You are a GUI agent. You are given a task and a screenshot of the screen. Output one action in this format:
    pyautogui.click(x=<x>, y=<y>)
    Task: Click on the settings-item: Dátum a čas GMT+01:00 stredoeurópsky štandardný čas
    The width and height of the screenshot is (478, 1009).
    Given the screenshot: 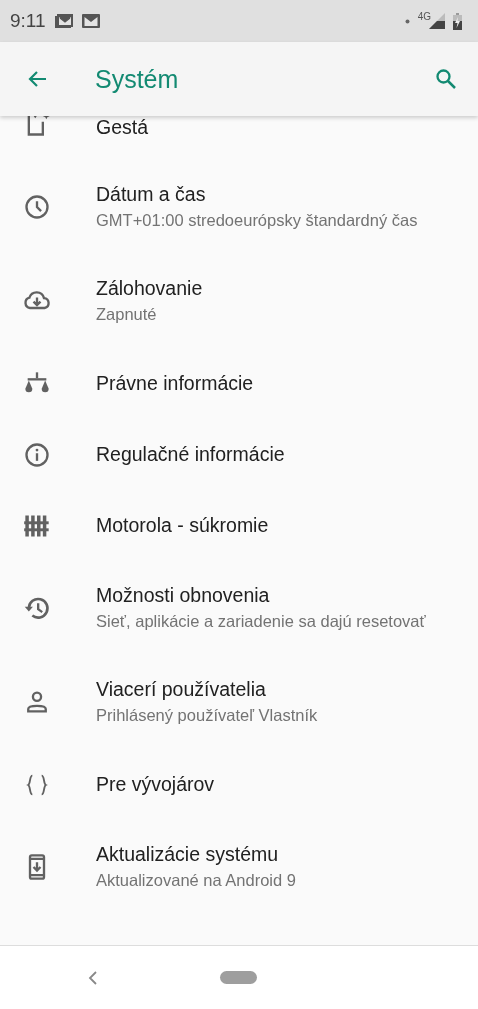 What is the action you would take?
    pyautogui.click(x=239, y=207)
    